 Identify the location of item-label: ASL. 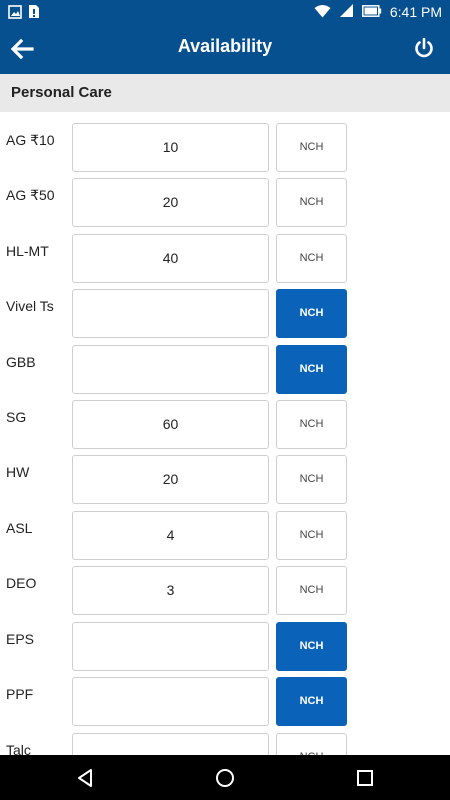
(19, 528).